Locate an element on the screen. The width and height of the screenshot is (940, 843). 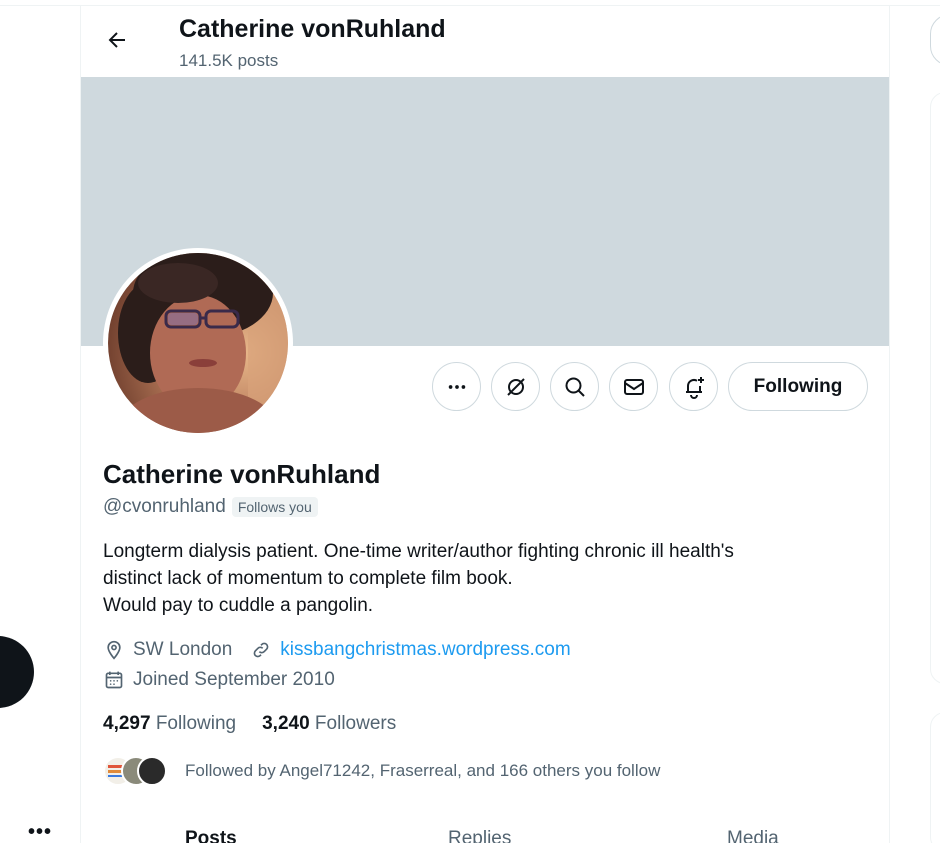
more-options-button is located at coordinates (456, 386).